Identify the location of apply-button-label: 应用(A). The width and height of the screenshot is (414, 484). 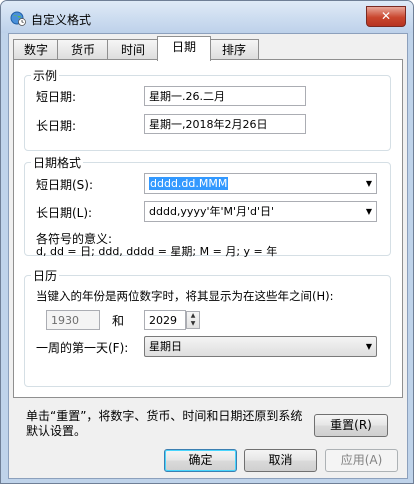
(361, 460).